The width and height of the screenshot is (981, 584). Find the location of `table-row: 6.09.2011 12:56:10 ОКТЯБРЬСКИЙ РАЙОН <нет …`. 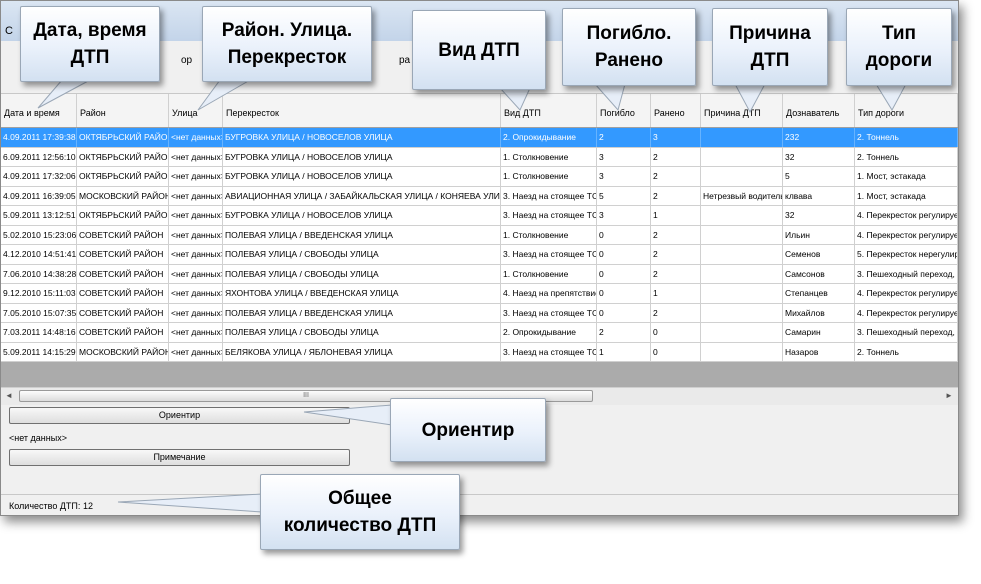

table-row: 6.09.2011 12:56:10 ОКТЯБРЬСКИЙ РАЙОН <нет … is located at coordinates (479, 157).